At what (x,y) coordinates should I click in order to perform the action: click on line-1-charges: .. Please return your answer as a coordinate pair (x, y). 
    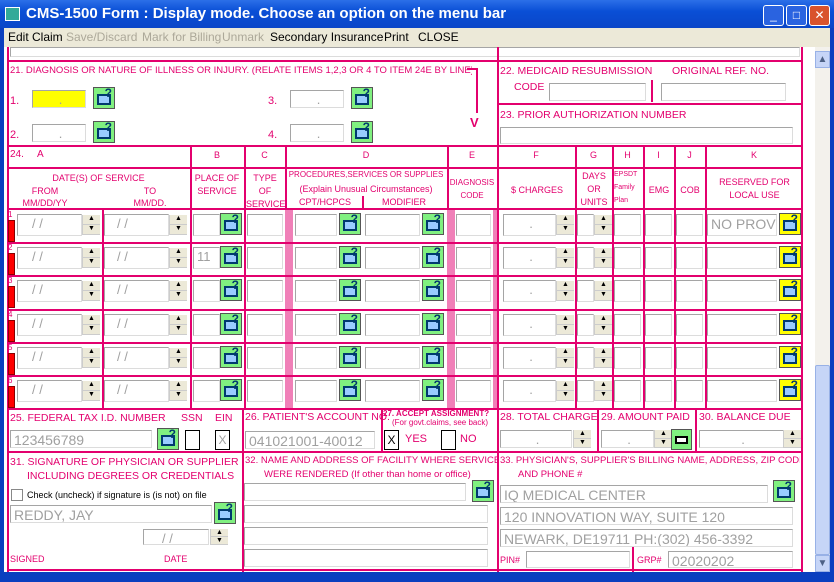
    Looking at the image, I should click on (529, 225).